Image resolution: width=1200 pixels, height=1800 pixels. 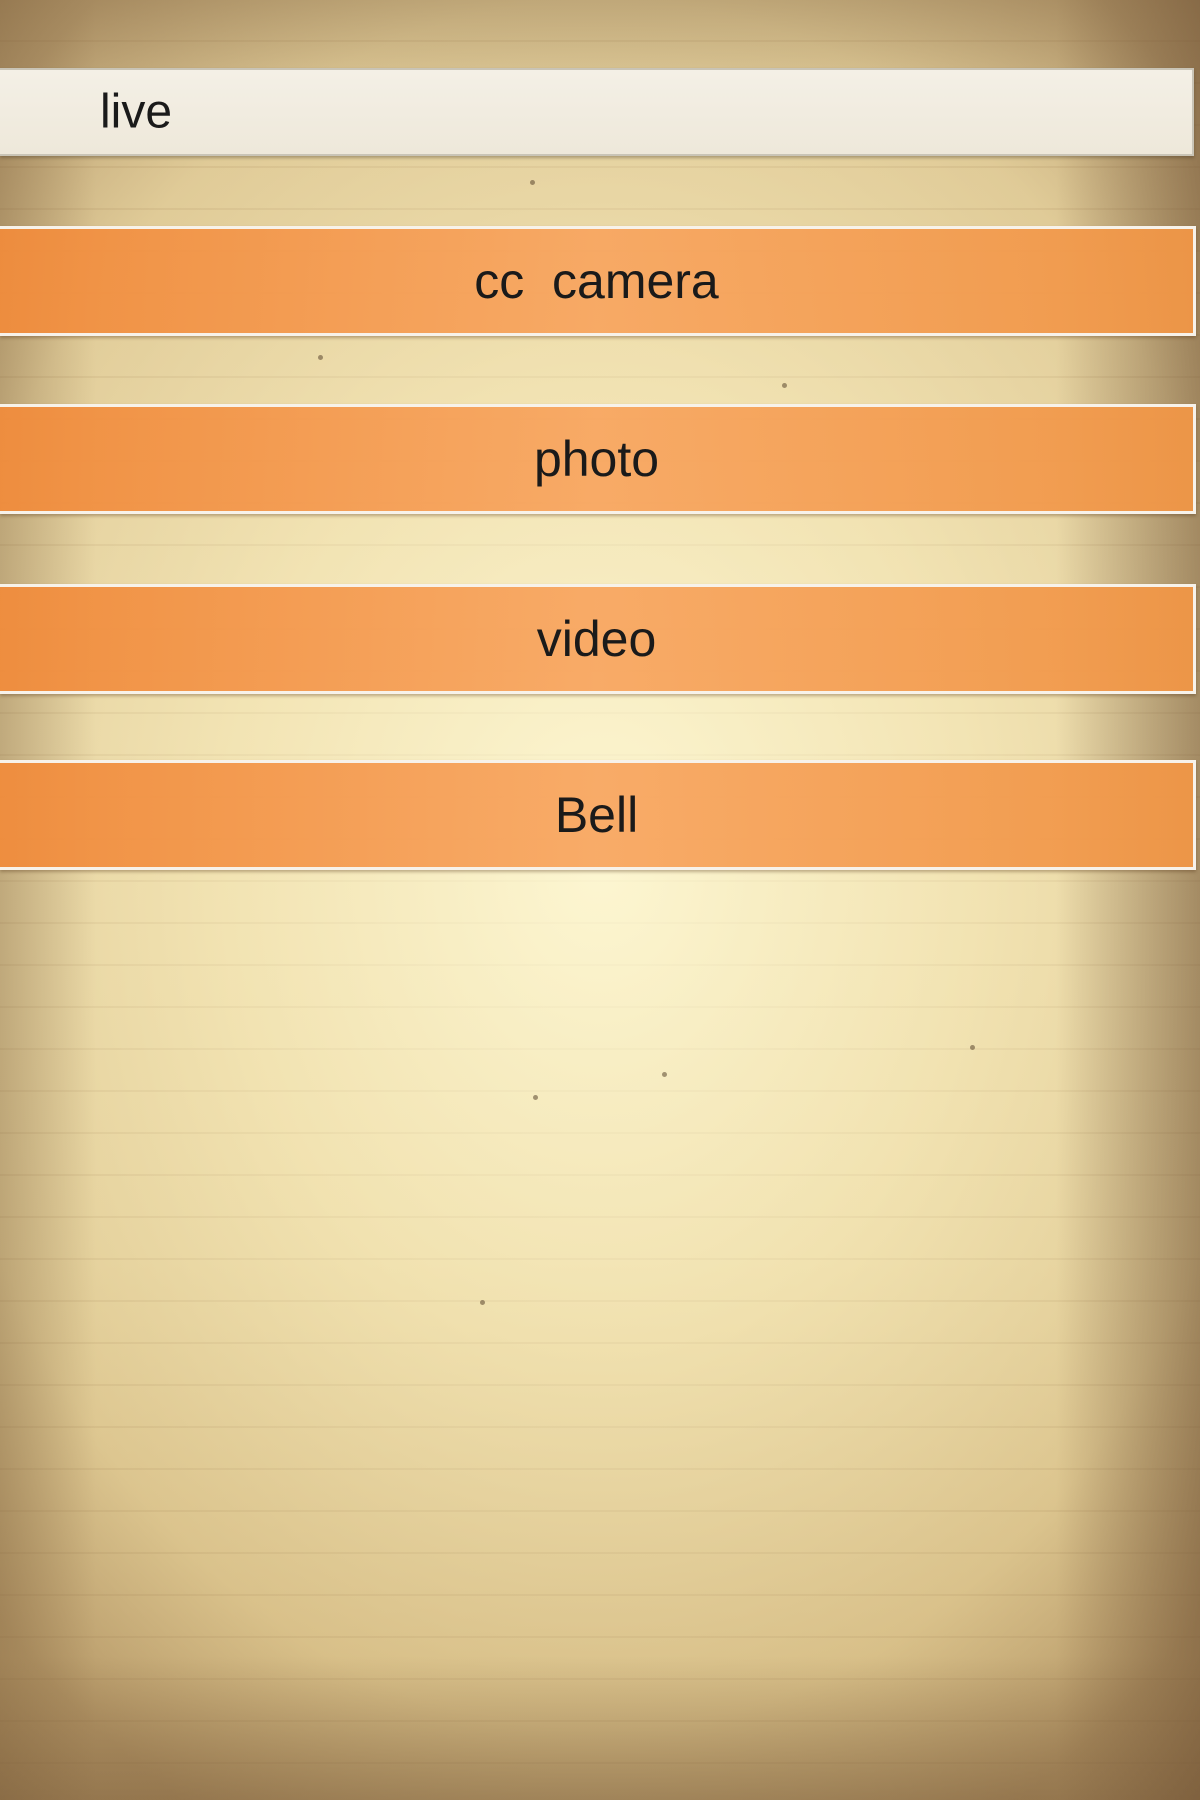 What do you see at coordinates (136, 112) in the screenshot?
I see `live-label: live` at bounding box center [136, 112].